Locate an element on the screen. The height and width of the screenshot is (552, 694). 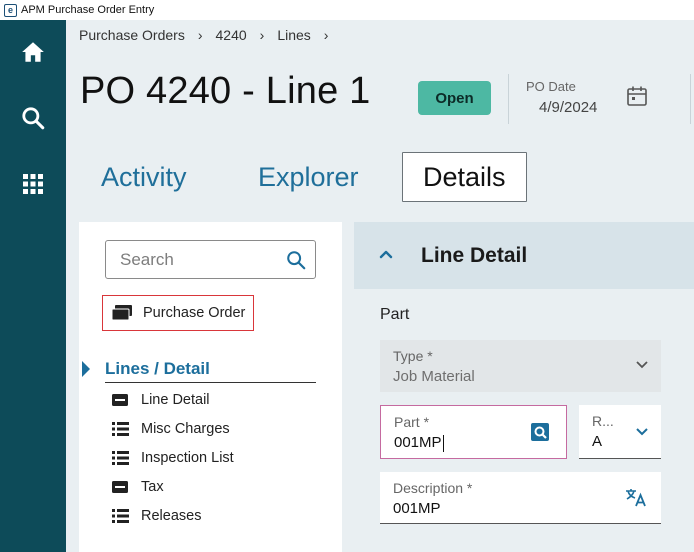
calendar-icon is located at coordinates (637, 96).